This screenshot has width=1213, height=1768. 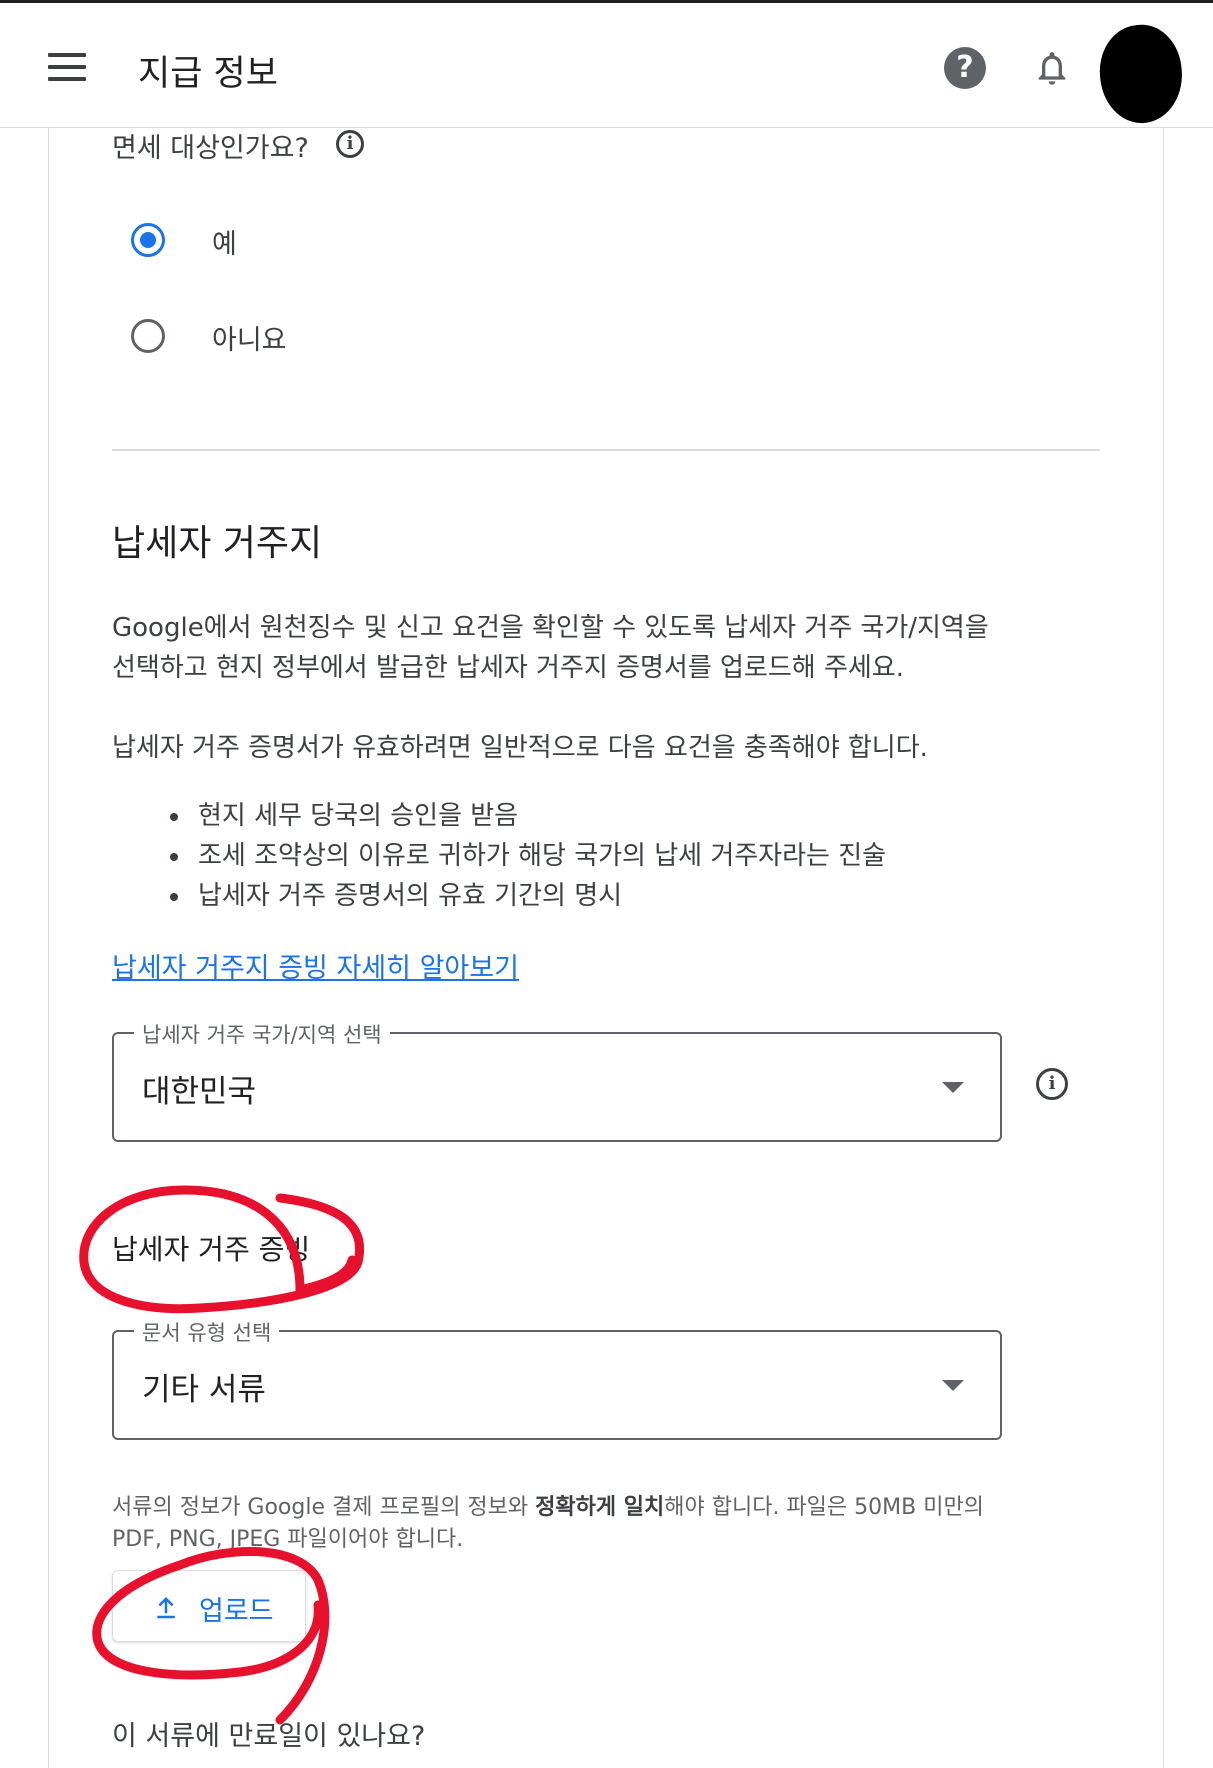 I want to click on expiry-question: 이 서류에 만료일이 있나요?, so click(x=269, y=1736).